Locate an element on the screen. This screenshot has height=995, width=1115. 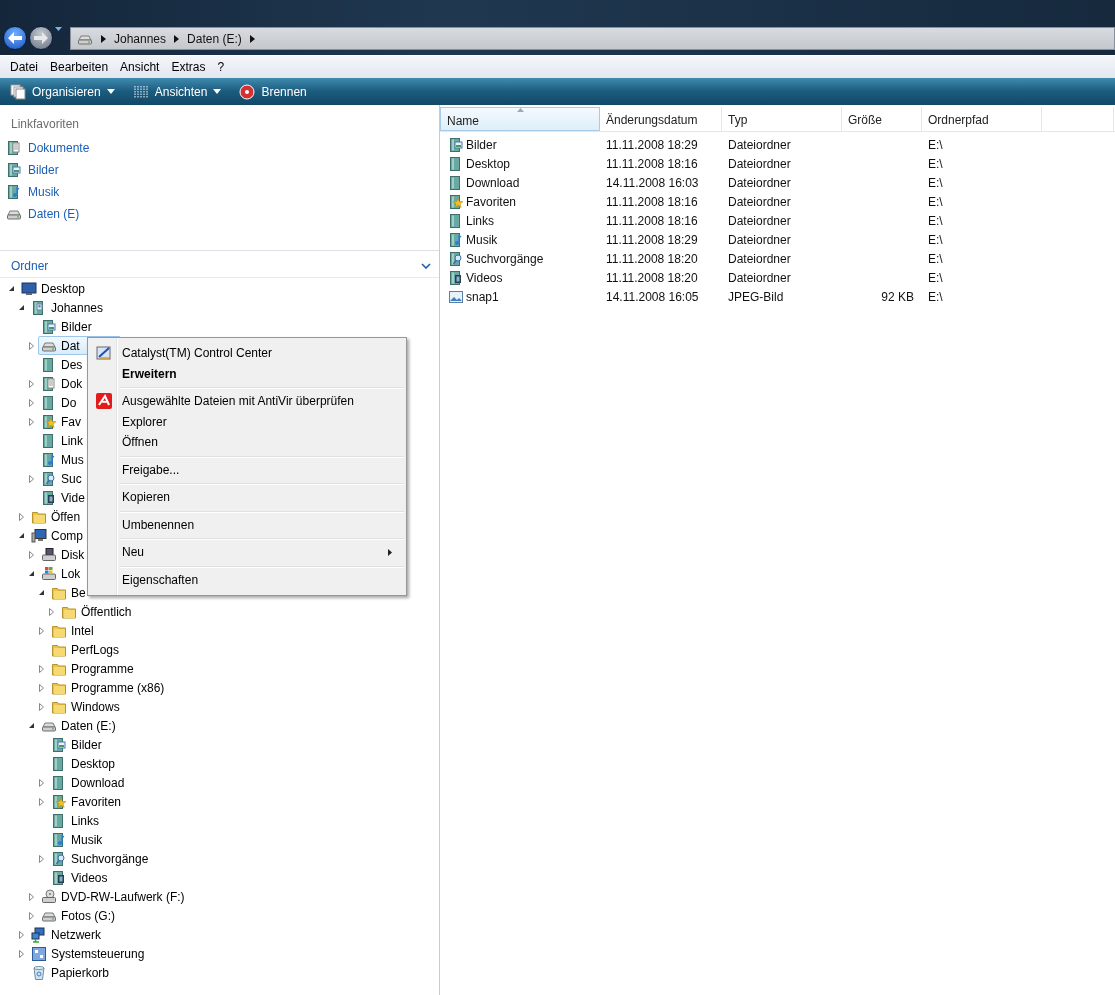
tree-item: Musik is located at coordinates (77, 839).